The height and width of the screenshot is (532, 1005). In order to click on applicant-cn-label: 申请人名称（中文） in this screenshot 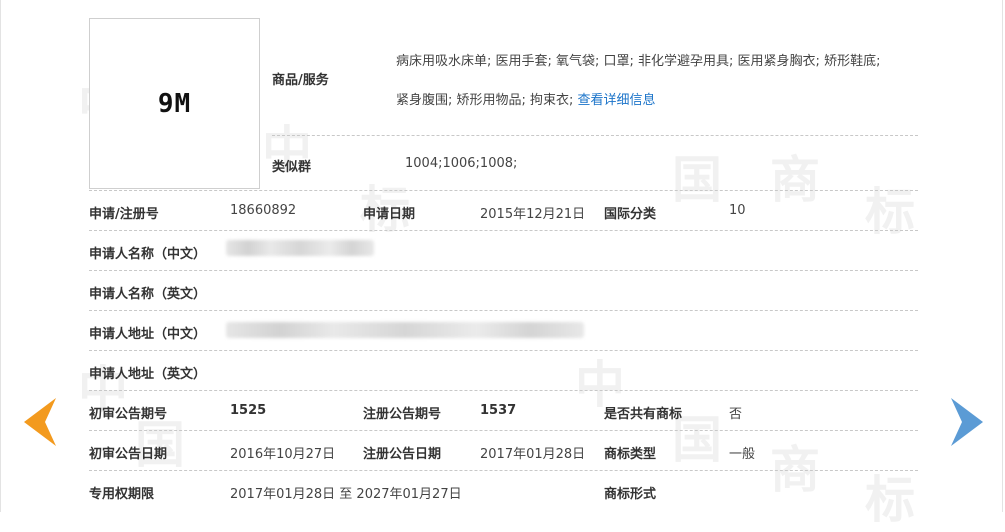, I will do `click(148, 254)`.